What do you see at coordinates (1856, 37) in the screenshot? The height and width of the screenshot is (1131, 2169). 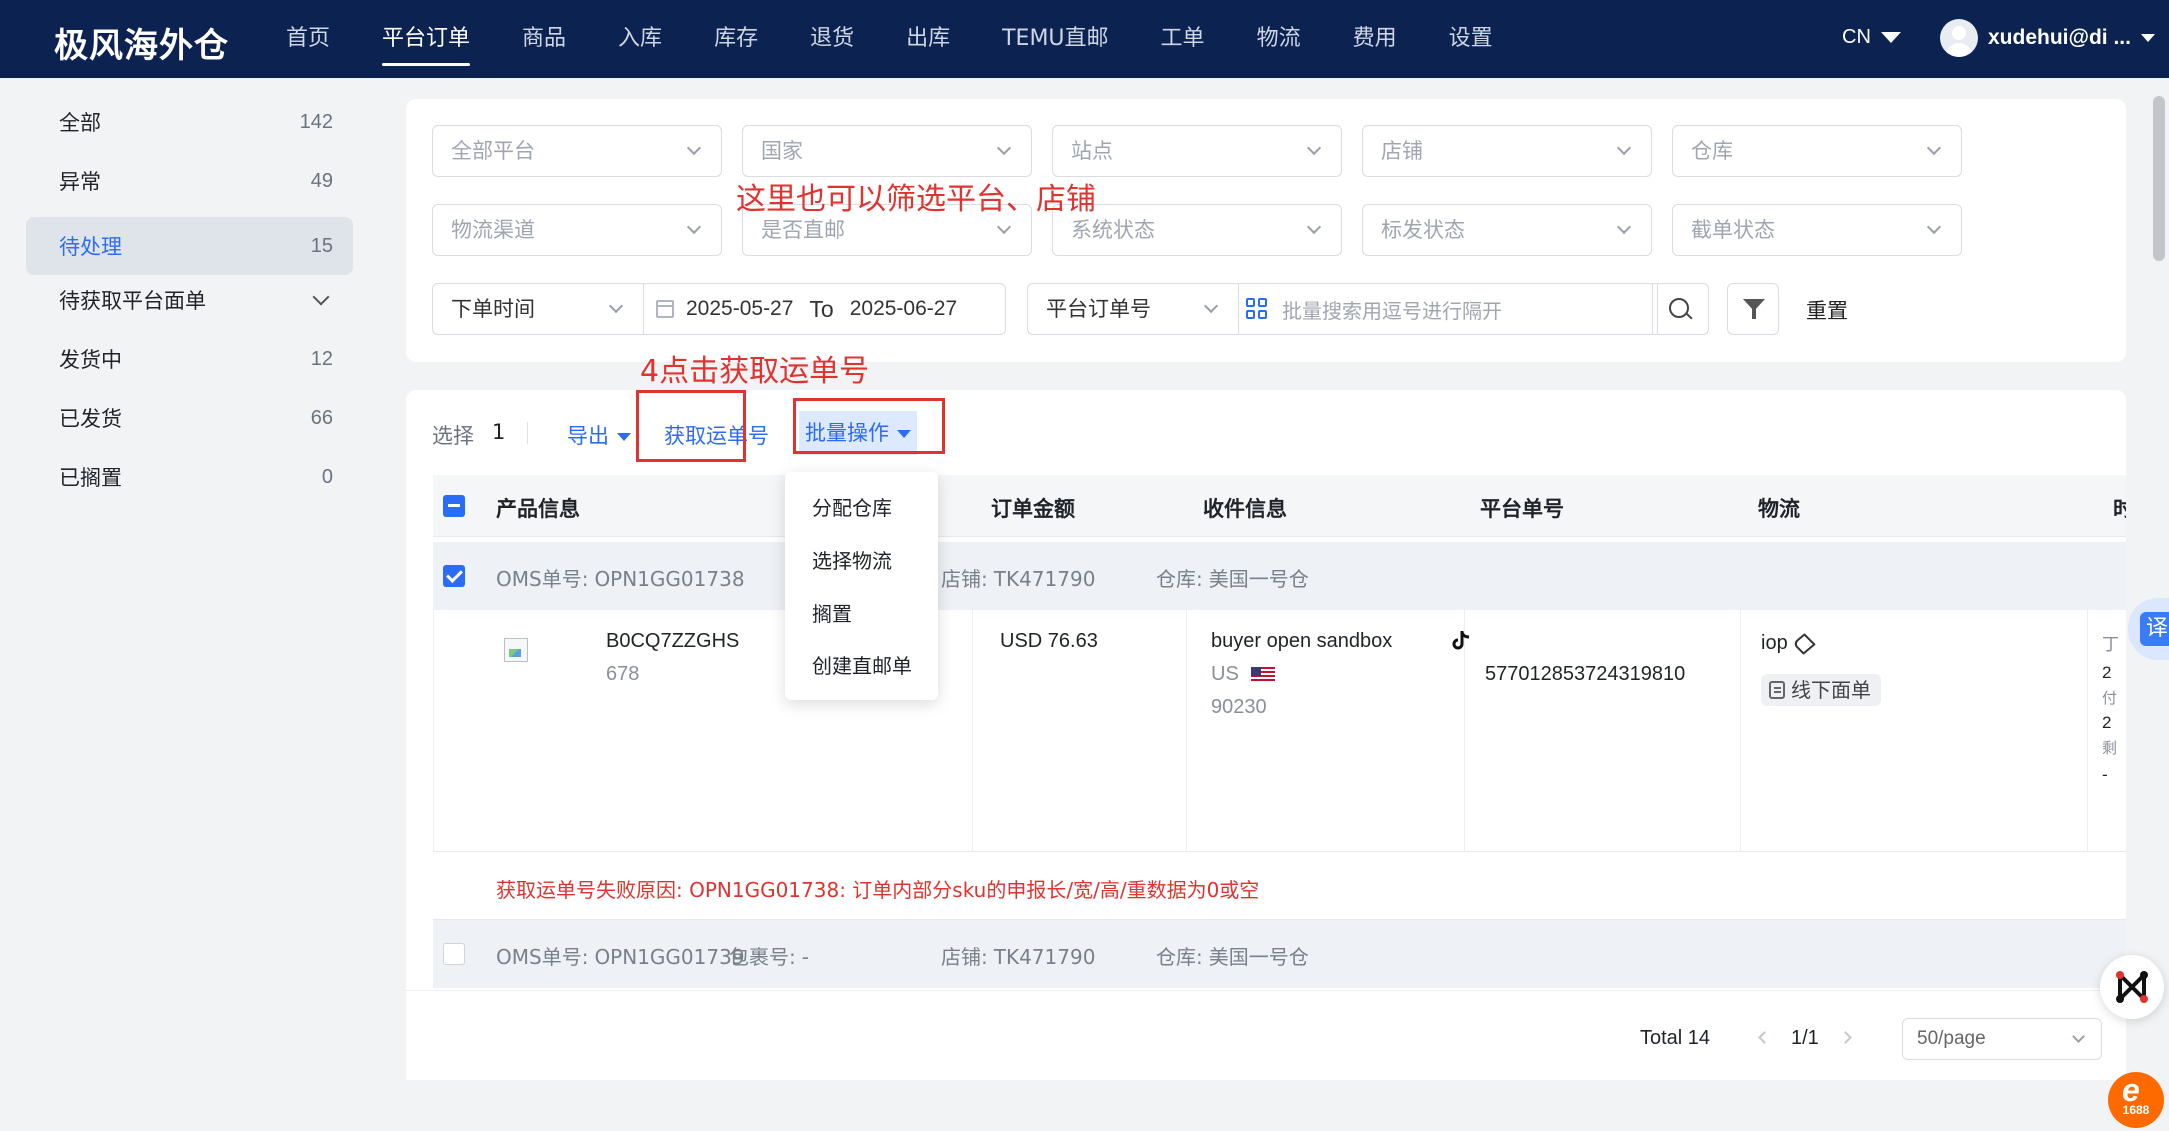 I see `language-label: CN` at bounding box center [1856, 37].